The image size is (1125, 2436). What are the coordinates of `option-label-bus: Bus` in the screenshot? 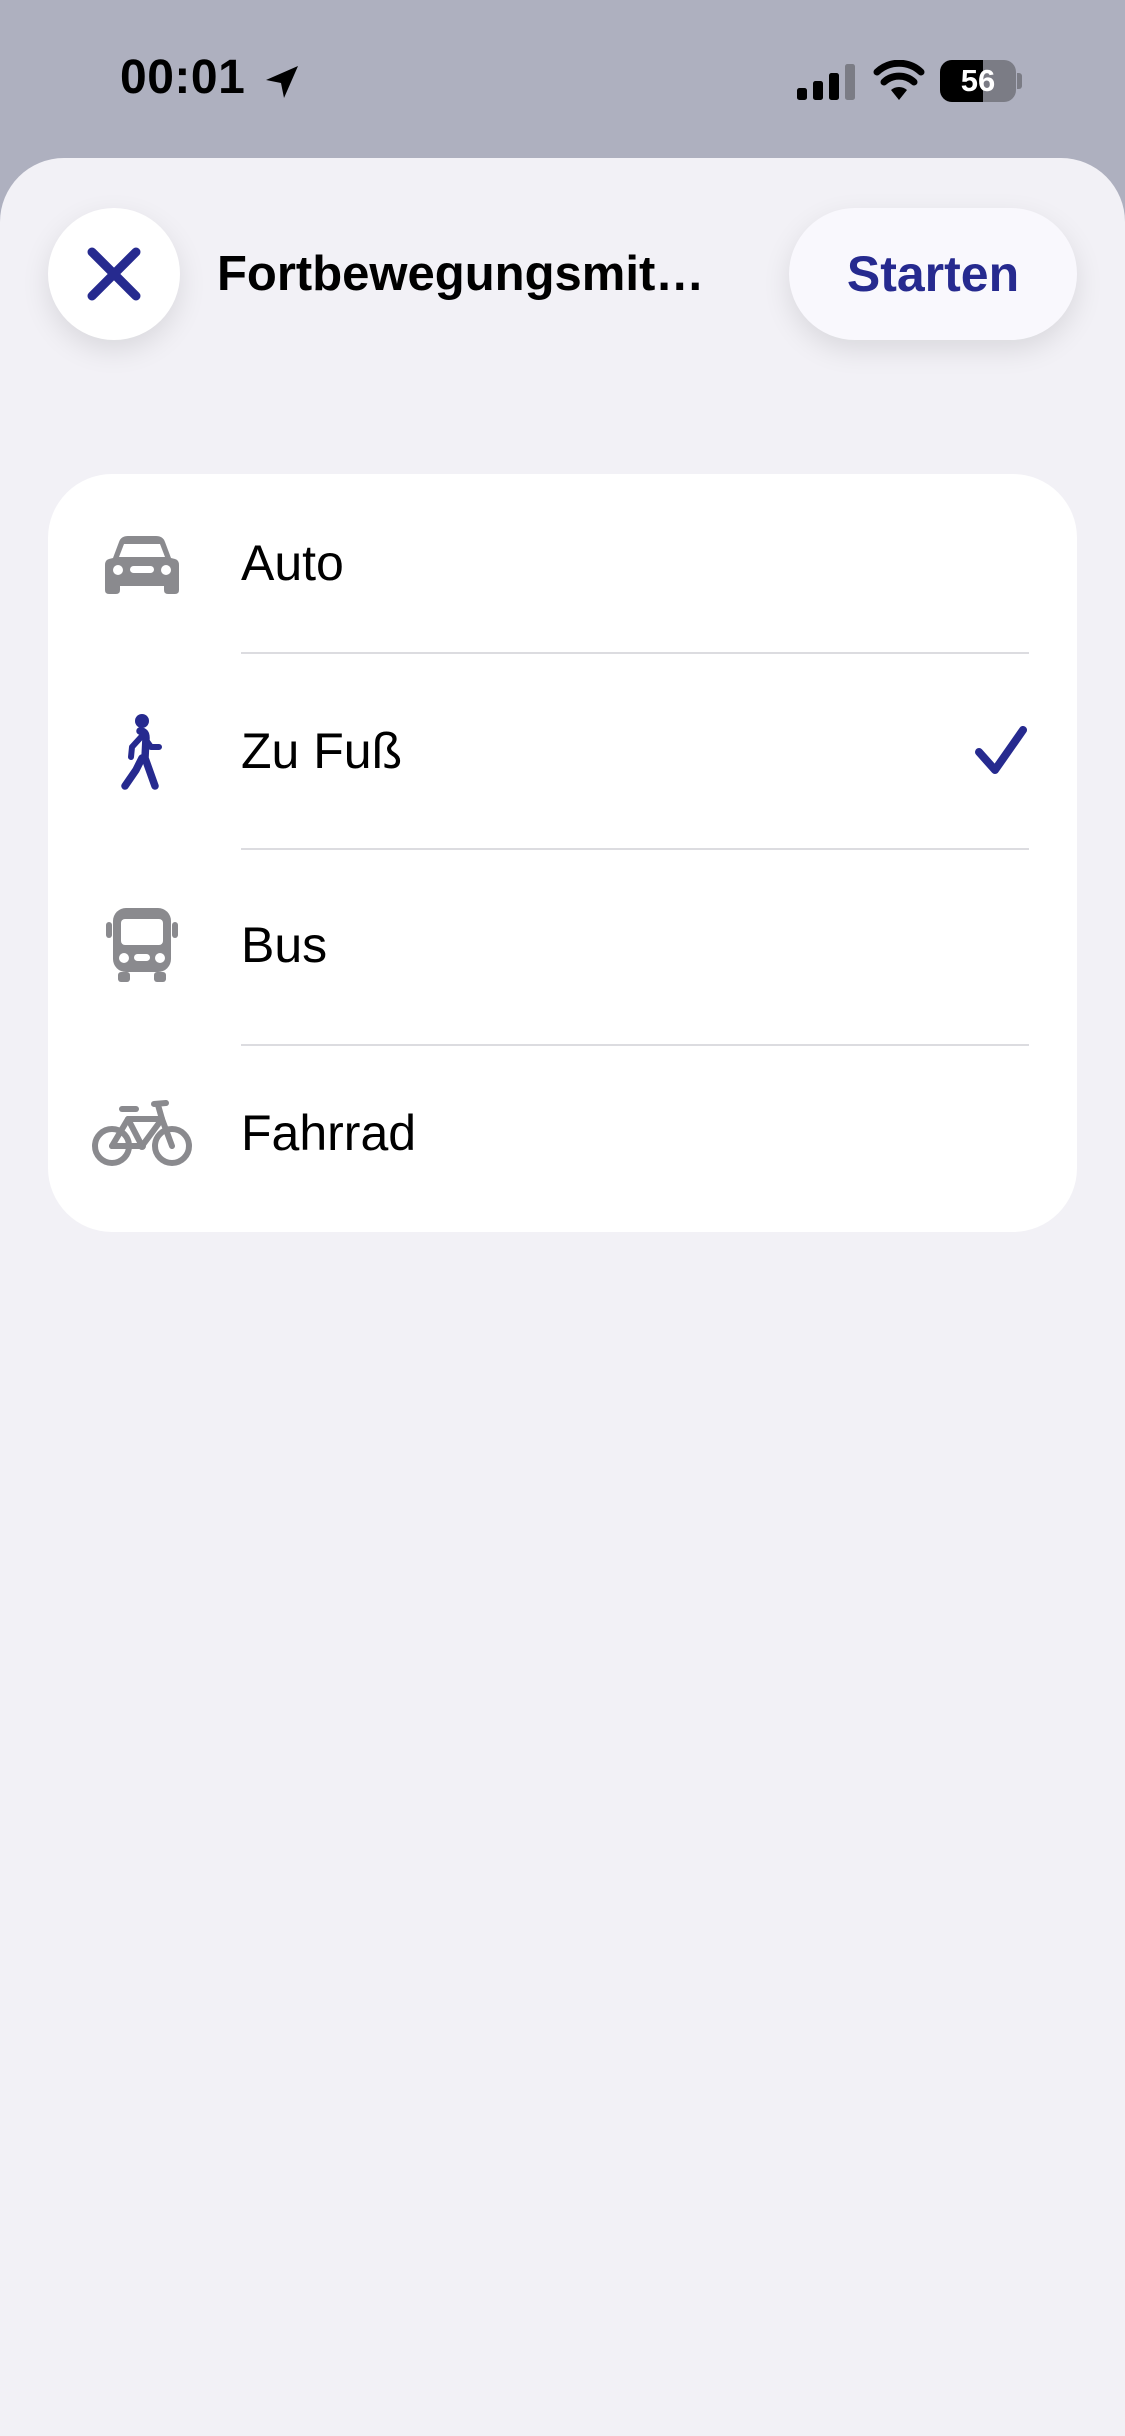 It's located at (284, 945).